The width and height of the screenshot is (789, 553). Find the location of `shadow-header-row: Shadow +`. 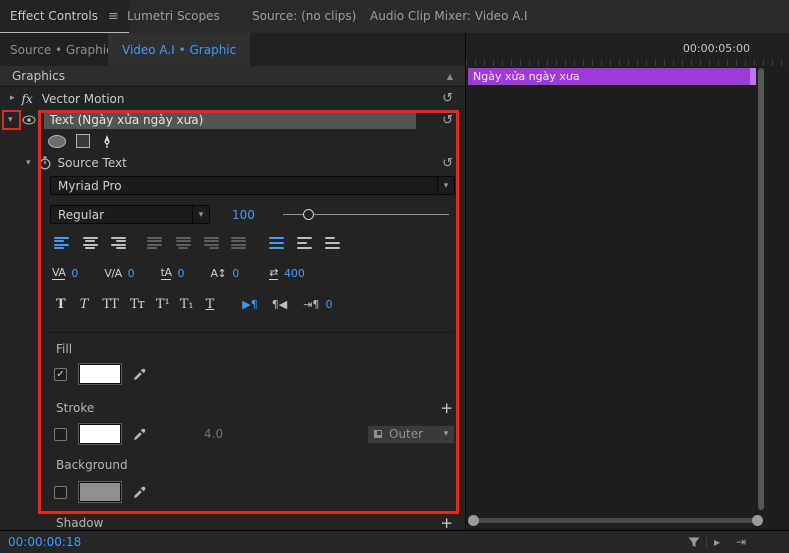

shadow-header-row: Shadow + is located at coordinates (232, 523).